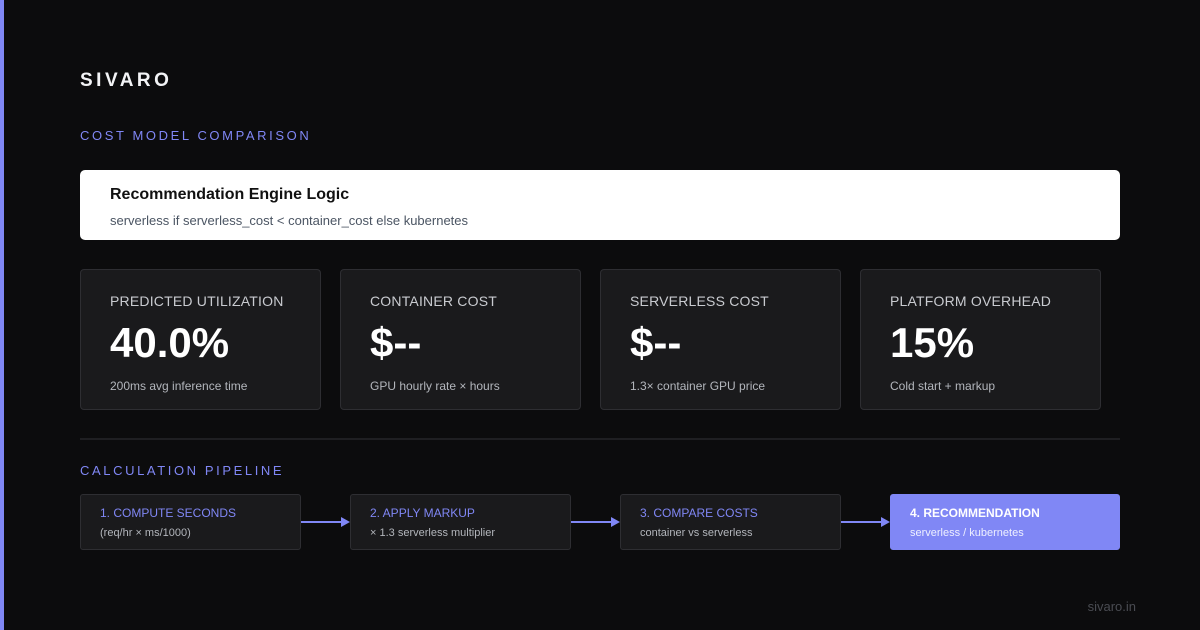  Describe the element at coordinates (600, 439) in the screenshot. I see `section-divider` at that location.